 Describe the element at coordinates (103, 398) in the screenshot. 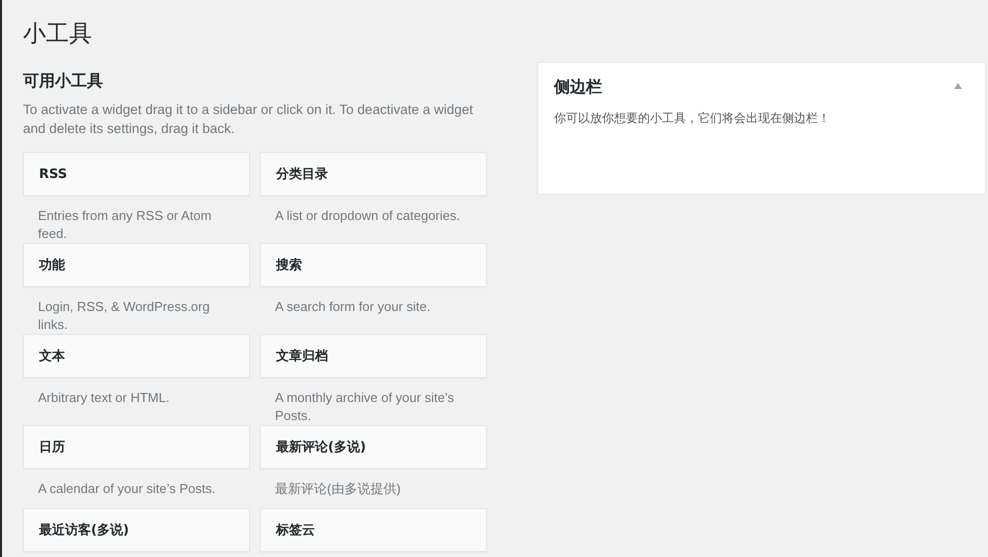

I see `widget-description: Arbitrary text or HTML.` at that location.